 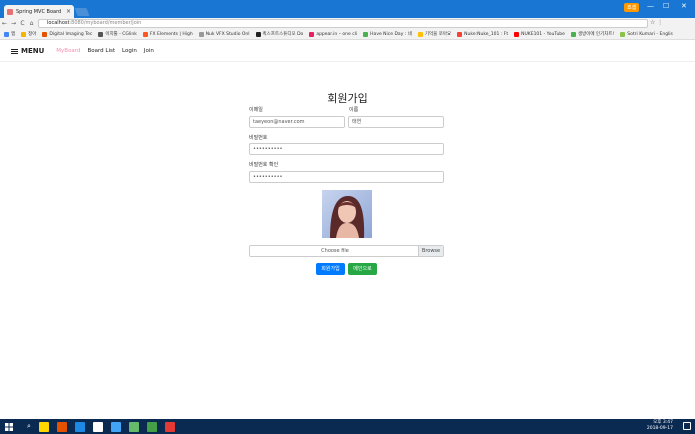 I want to click on browser-tab-strip: Spring MVC Board × 죠셉 — ☐ ✕, so click(x=347, y=9).